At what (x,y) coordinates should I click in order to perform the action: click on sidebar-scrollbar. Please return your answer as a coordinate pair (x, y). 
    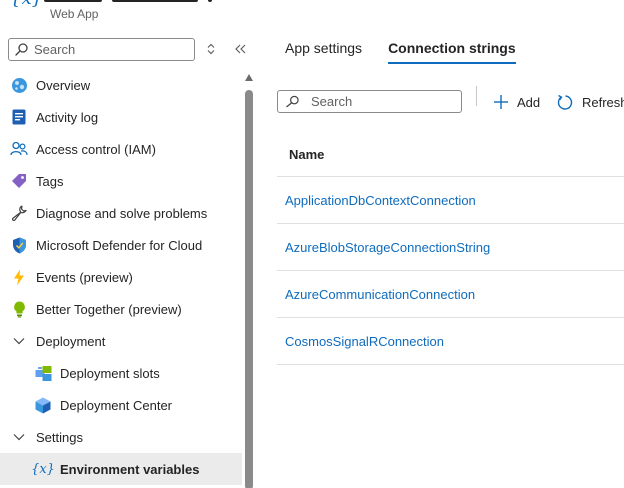
    Looking at the image, I should click on (249, 280).